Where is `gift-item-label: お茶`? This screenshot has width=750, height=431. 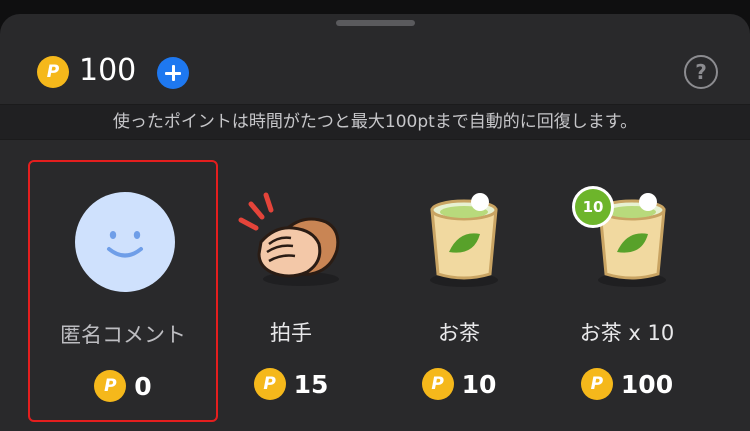
gift-item-label: お茶 is located at coordinates (459, 333).